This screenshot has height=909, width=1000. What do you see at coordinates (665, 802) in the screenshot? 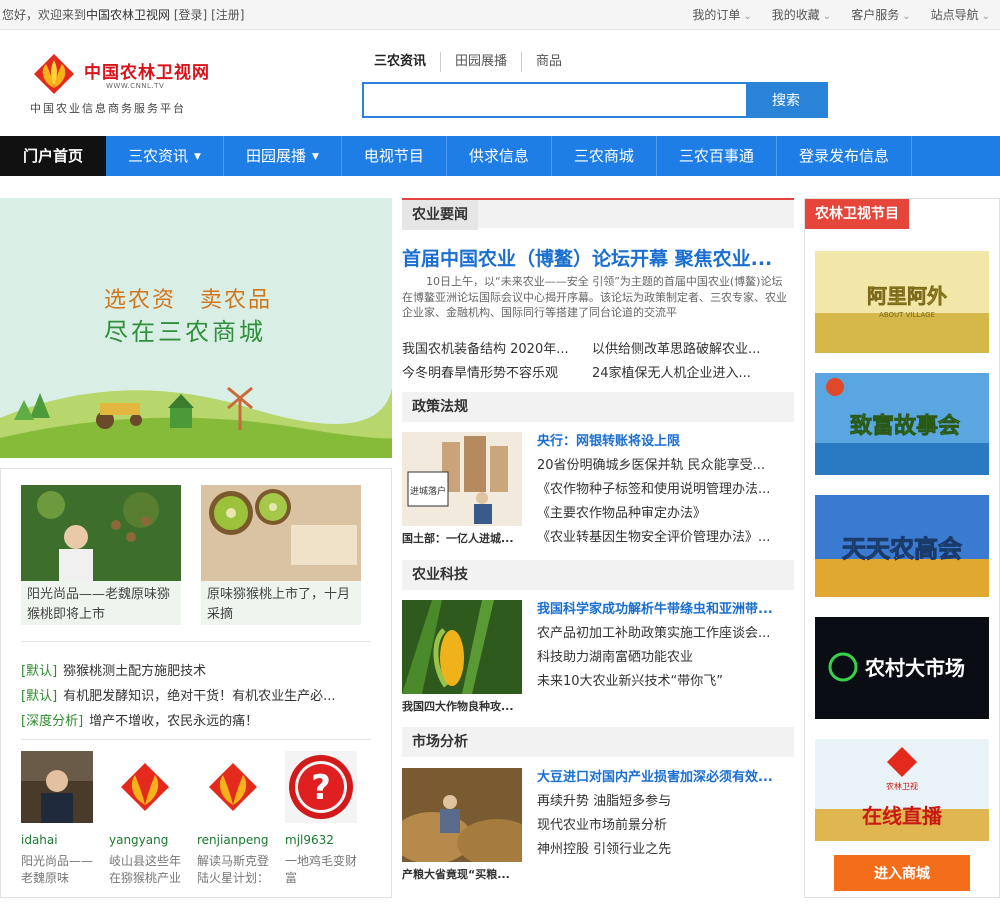
I see `list-item: 再续升势 油脂短多参与` at bounding box center [665, 802].